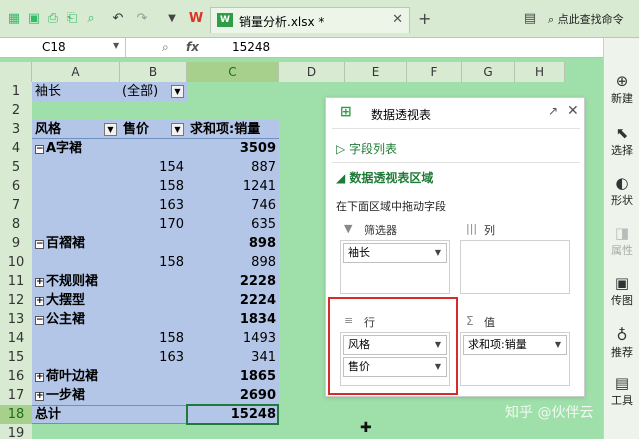 This screenshot has width=639, height=439. I want to click on filter-dropdown-button: ▼, so click(177, 91).